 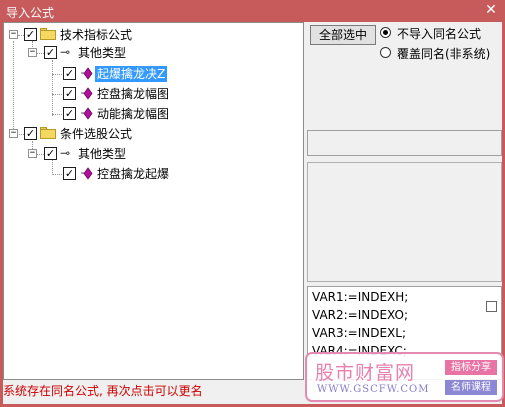 I want to click on radio-skip-duplicates, so click(x=385, y=32).